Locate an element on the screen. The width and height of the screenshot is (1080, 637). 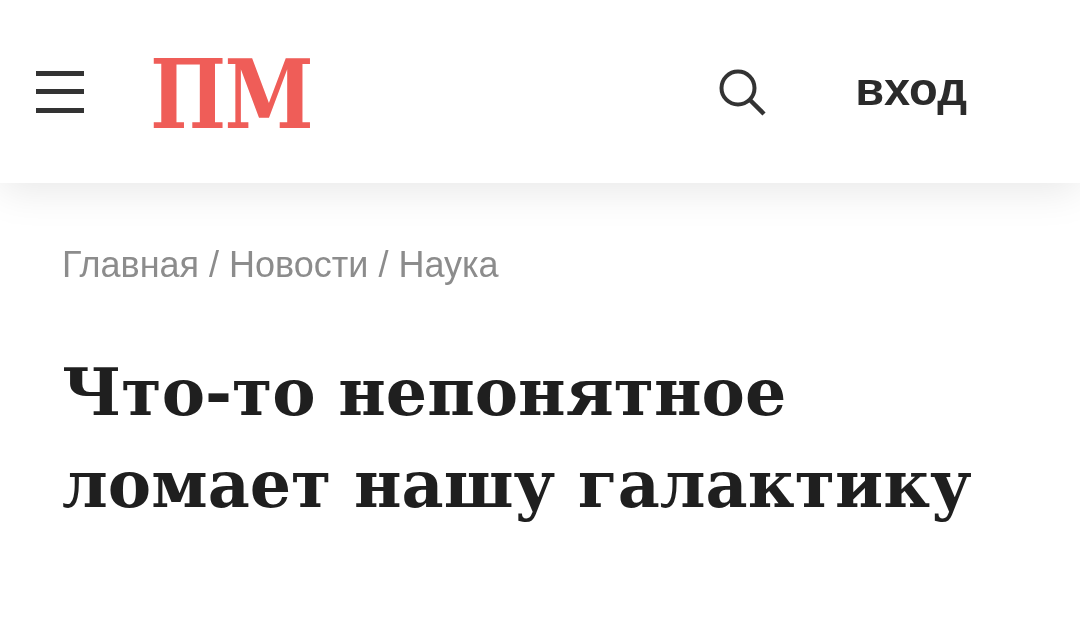
search-button is located at coordinates (742, 91).